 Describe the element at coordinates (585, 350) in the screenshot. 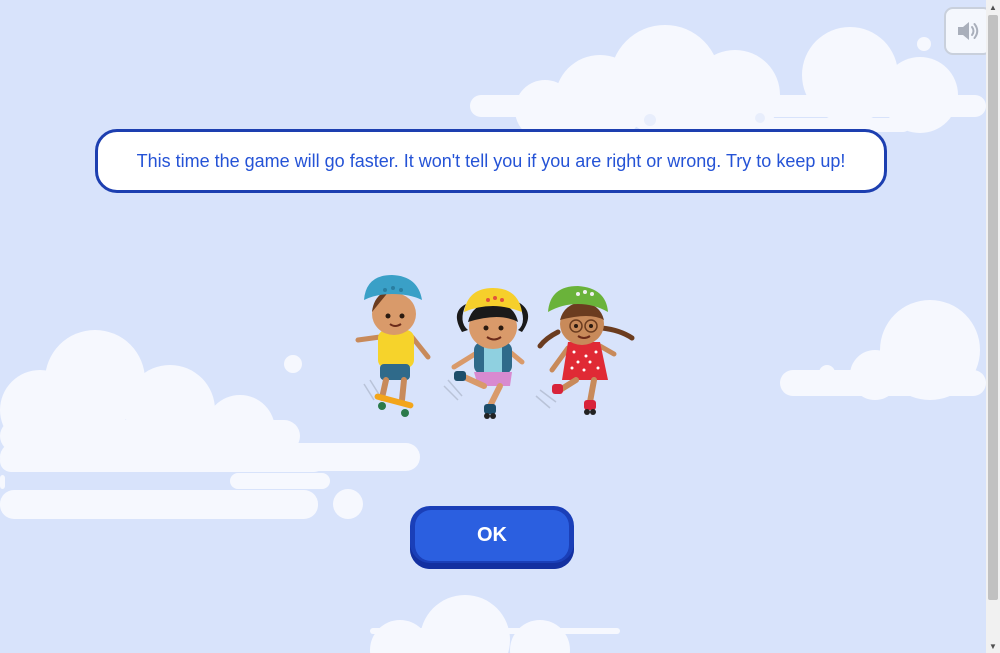

I see `rollerskate-girl-green-figure` at that location.